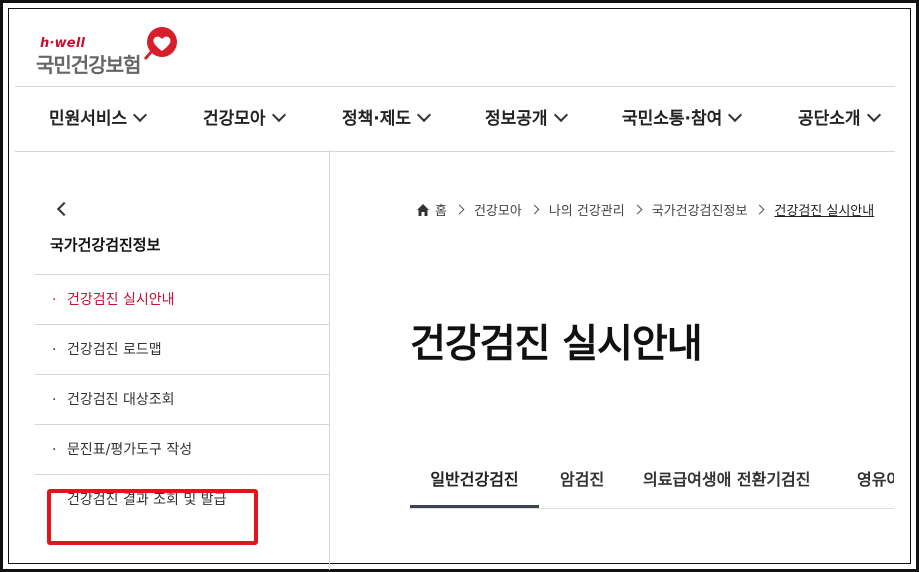 This screenshot has width=919, height=572. What do you see at coordinates (423, 209) in the screenshot?
I see `home-icon` at bounding box center [423, 209].